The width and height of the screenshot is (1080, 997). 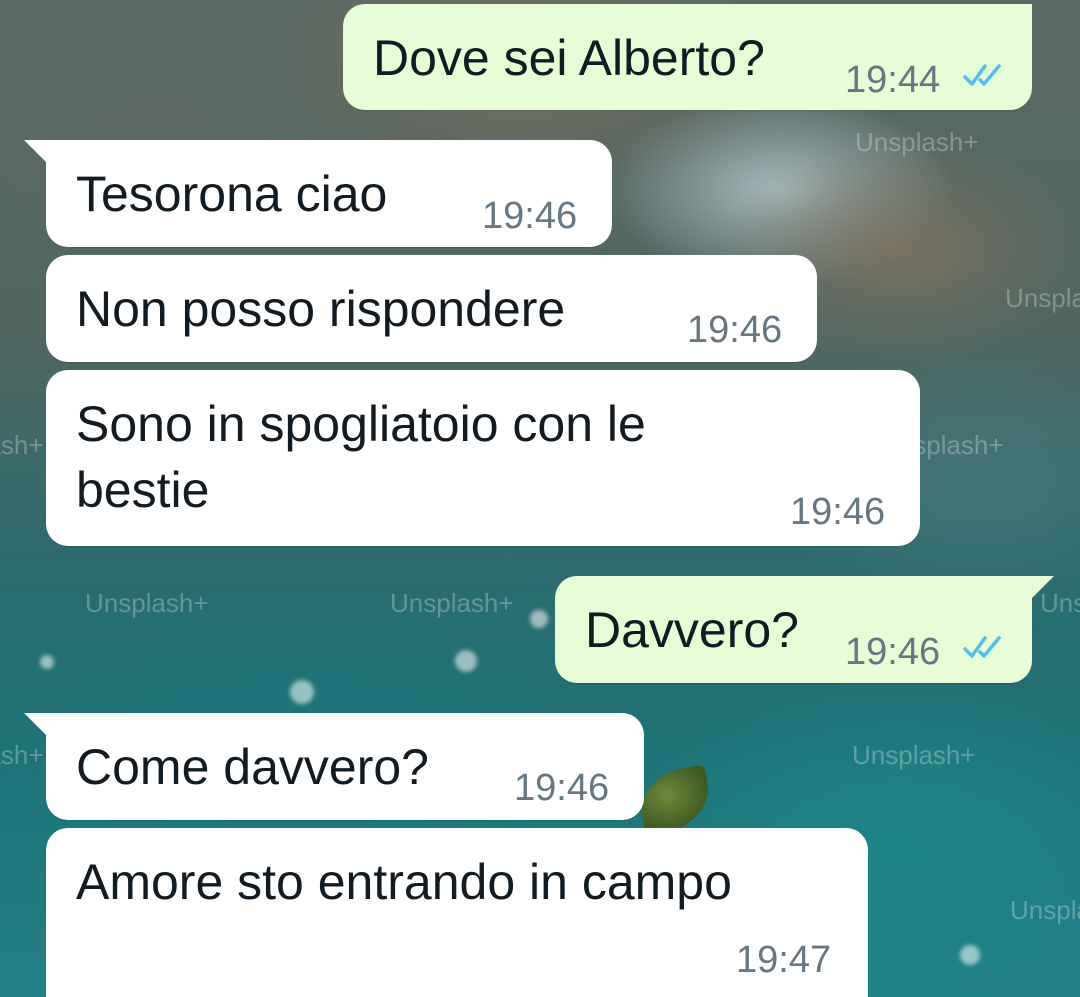 What do you see at coordinates (404, 882) in the screenshot?
I see `message-text: Amore sto entrando in campo` at bounding box center [404, 882].